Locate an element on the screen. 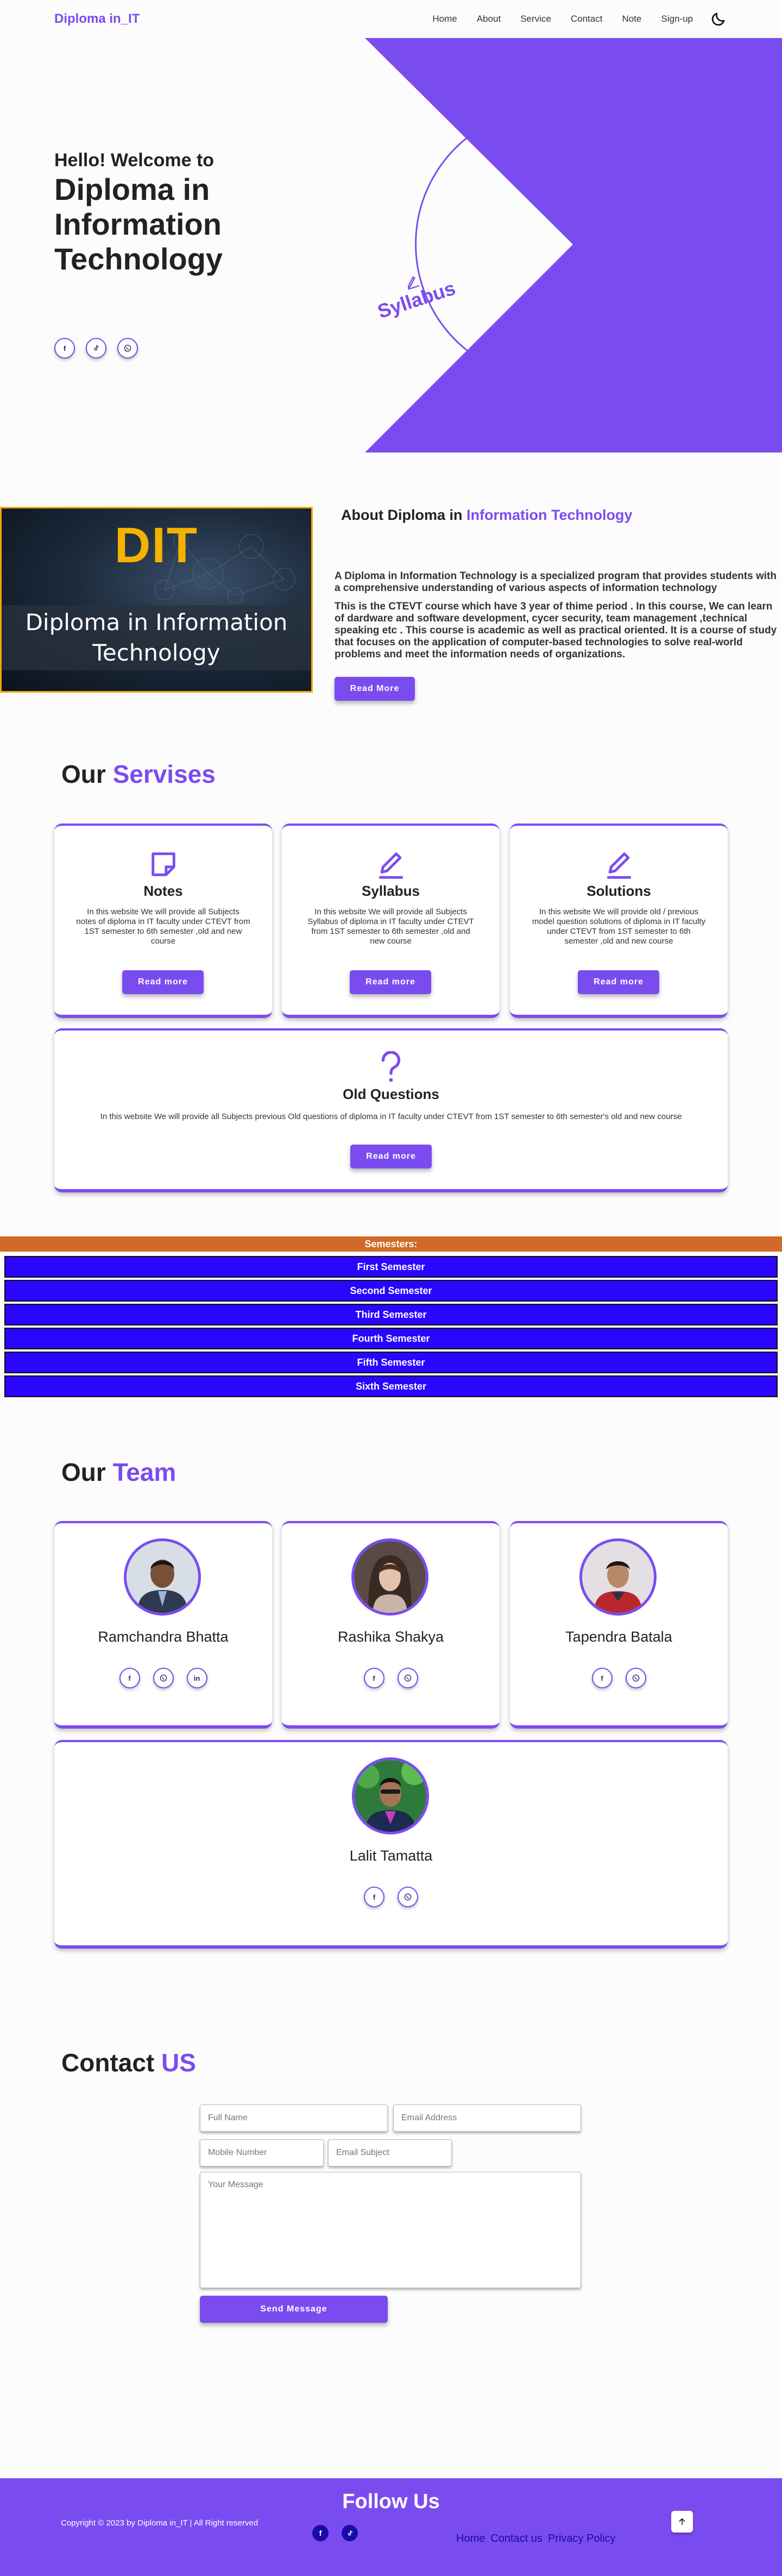 The height and width of the screenshot is (2576, 782). team-card: Ramchandra Bhatta f in is located at coordinates (163, 1625).